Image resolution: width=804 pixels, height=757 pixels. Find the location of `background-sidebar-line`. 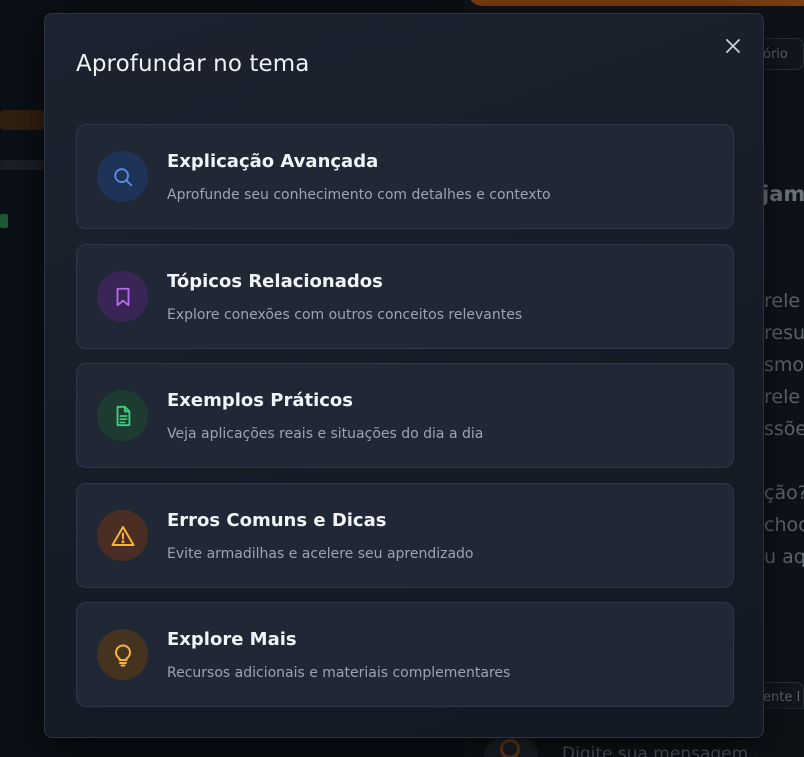

background-sidebar-line is located at coordinates (22, 165).